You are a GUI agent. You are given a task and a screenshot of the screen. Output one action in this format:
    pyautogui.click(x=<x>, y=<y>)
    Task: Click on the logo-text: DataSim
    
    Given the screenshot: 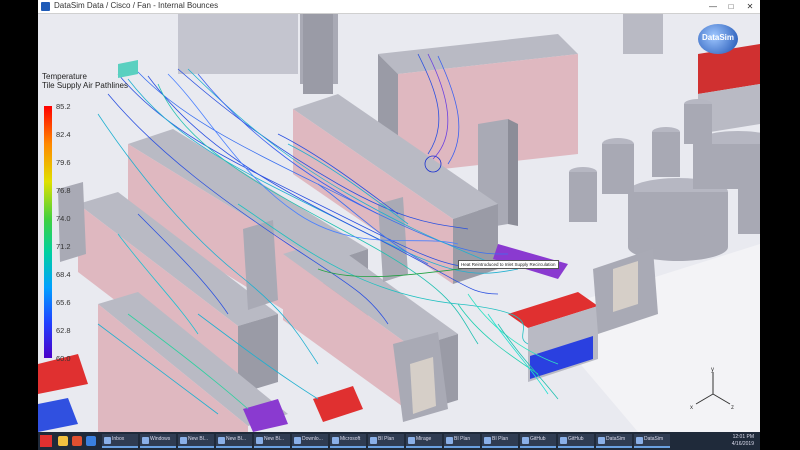 What is the action you would take?
    pyautogui.click(x=717, y=37)
    